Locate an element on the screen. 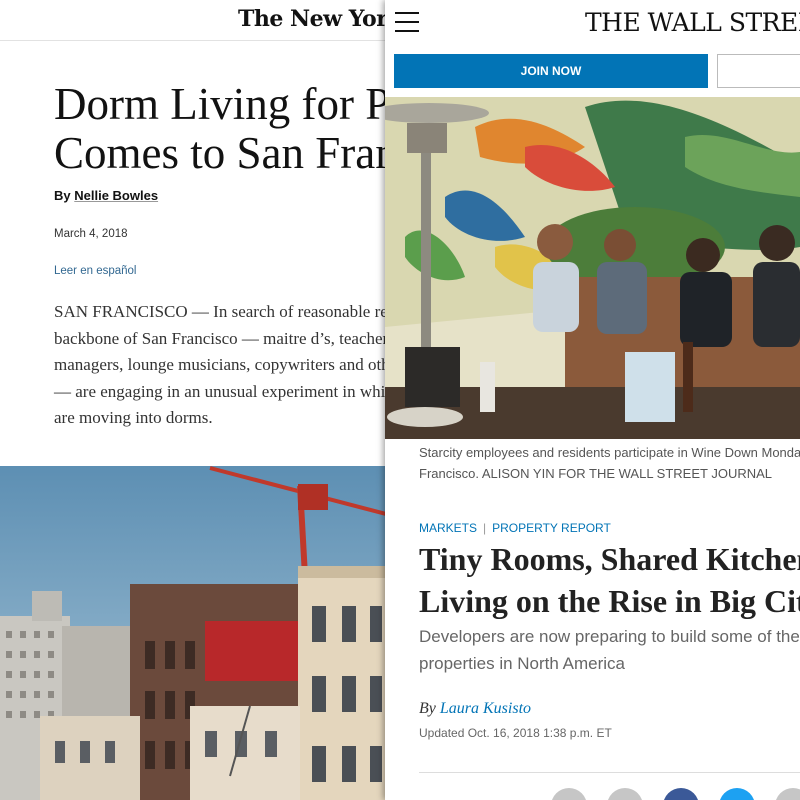  share-print-icon is located at coordinates (625, 794).